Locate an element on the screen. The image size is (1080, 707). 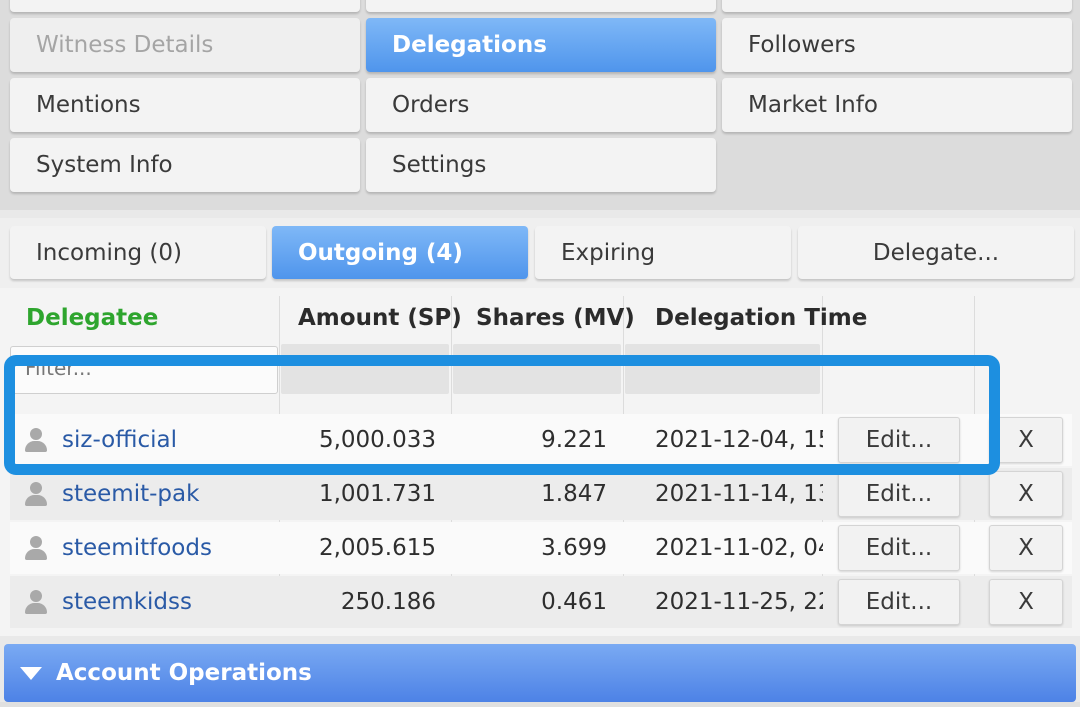
delegatee-link: steemkidss is located at coordinates (127, 602).